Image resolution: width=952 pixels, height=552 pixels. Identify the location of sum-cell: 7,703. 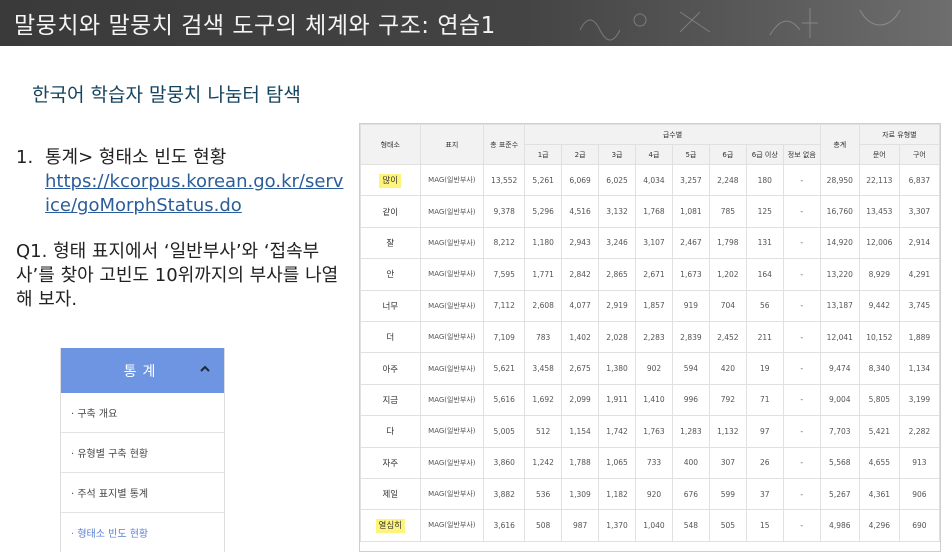
(839, 431).